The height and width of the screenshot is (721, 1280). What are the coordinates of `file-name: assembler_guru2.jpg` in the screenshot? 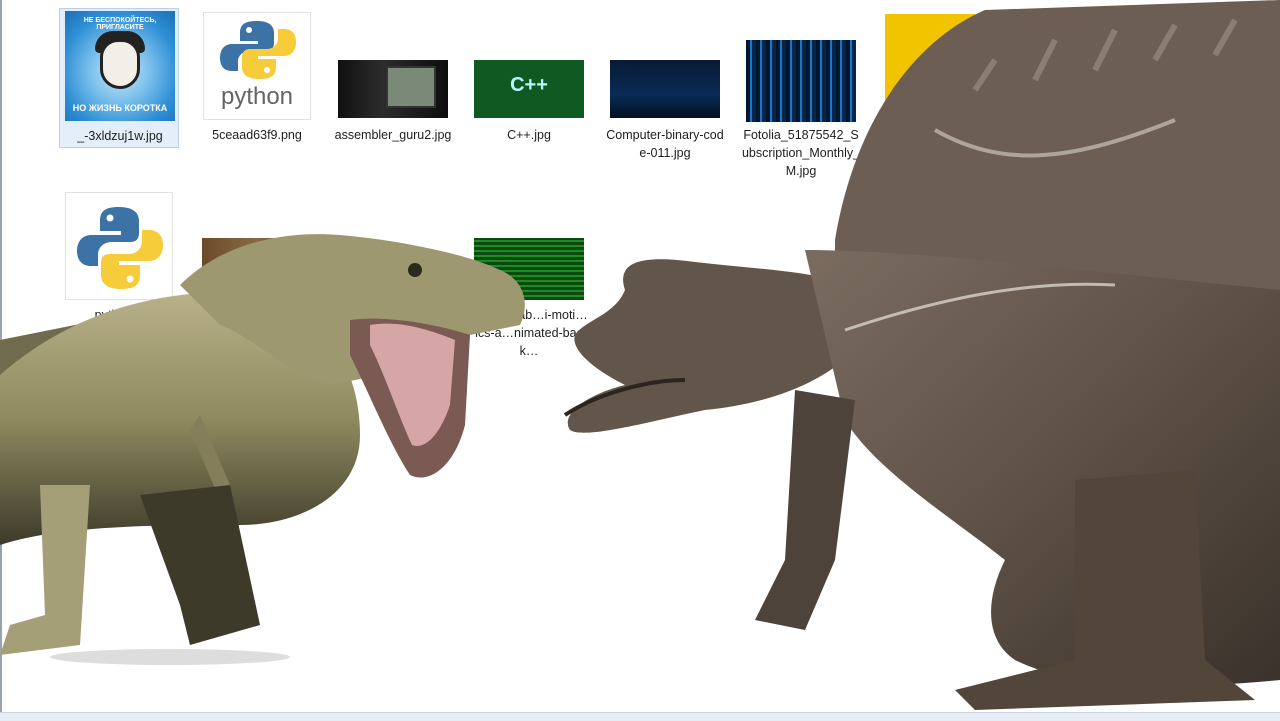 It's located at (393, 135).